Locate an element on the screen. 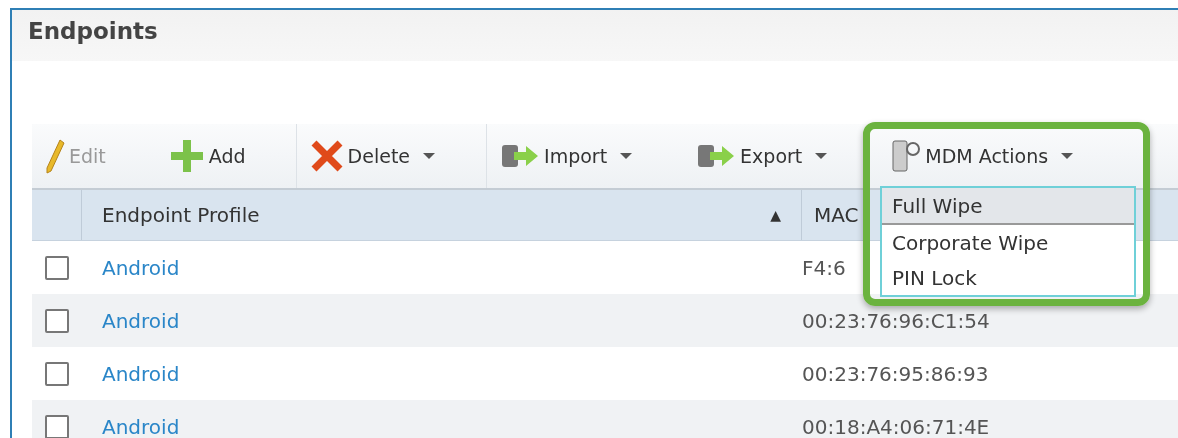 The image size is (1178, 438). import-button: Import is located at coordinates (567, 156).